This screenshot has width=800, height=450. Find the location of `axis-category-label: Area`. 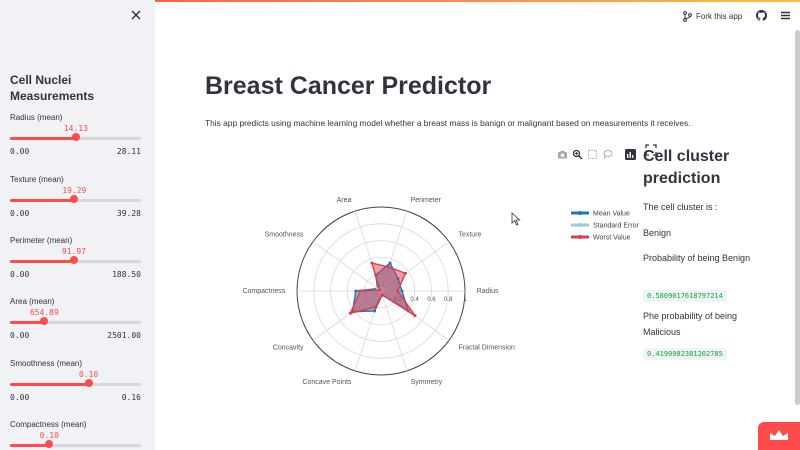

axis-category-label: Area is located at coordinates (344, 200).